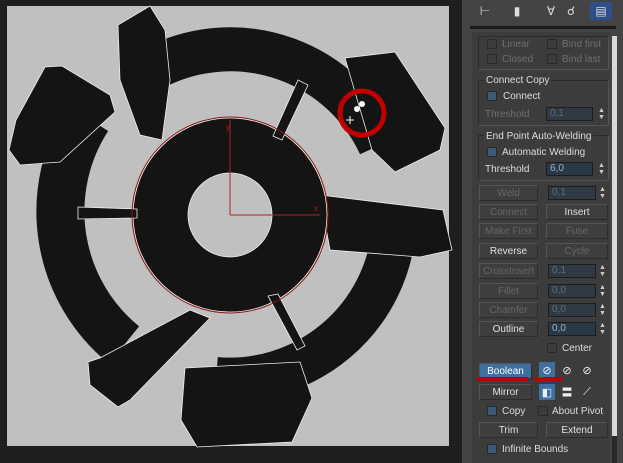 The height and width of the screenshot is (463, 623). What do you see at coordinates (602, 271) in the screenshot?
I see `crossinsert-spinner: ▲ ▼` at bounding box center [602, 271].